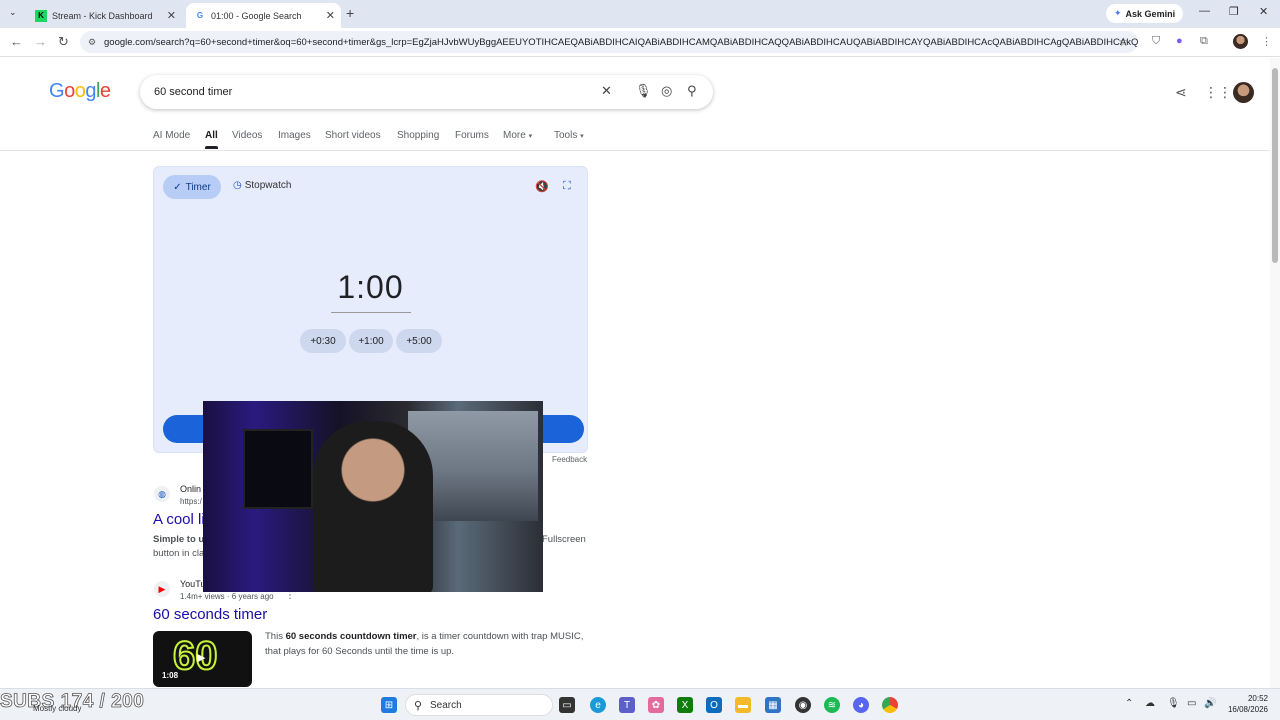 The image size is (1280, 720). I want to click on timer-chip-label: Timer, so click(198, 187).